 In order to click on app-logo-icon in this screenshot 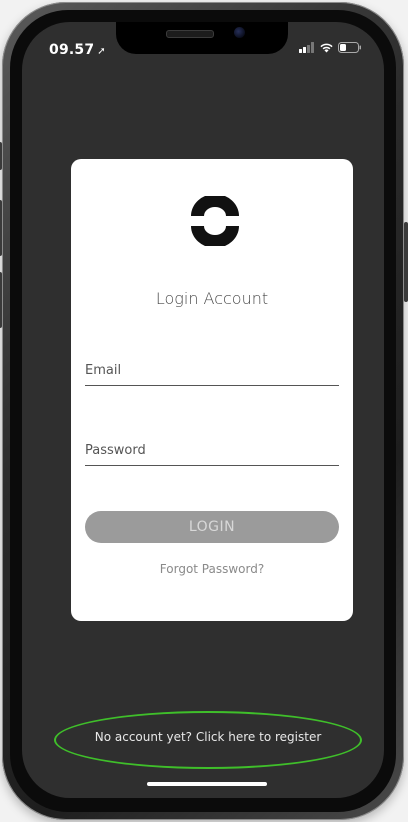, I will do `click(215, 221)`.